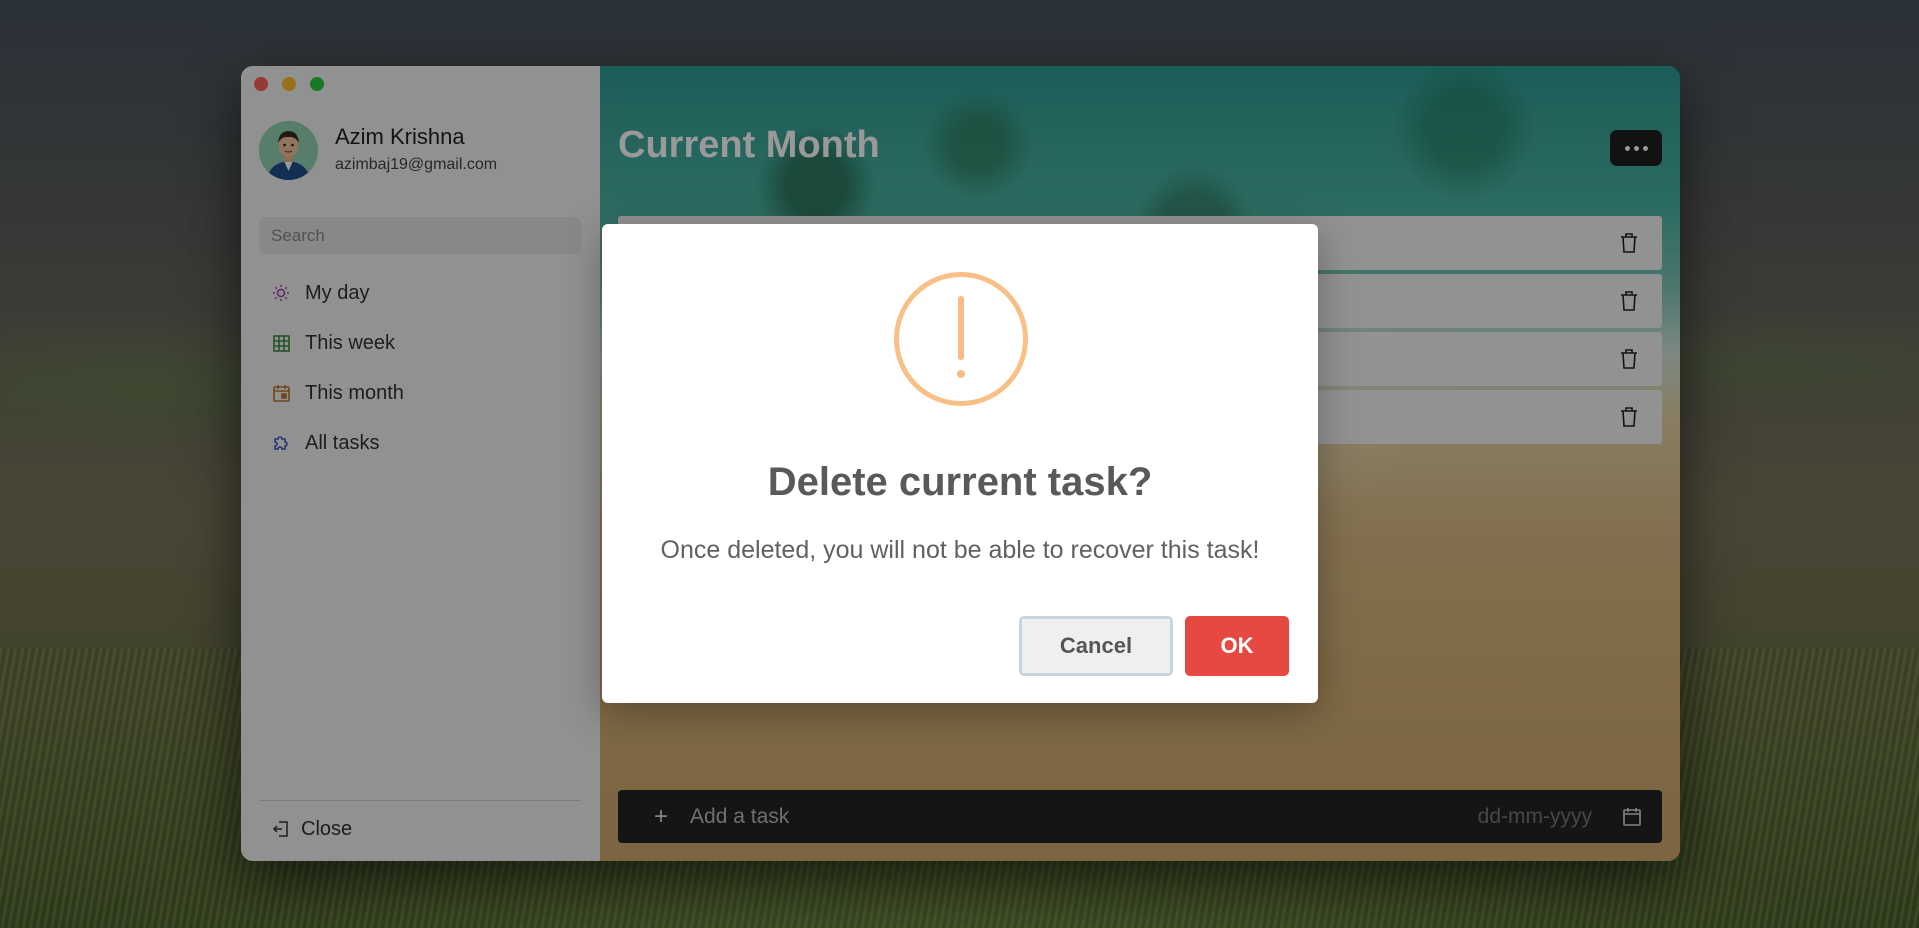  Describe the element at coordinates (961, 328) in the screenshot. I see `warning-icon-bar` at that location.